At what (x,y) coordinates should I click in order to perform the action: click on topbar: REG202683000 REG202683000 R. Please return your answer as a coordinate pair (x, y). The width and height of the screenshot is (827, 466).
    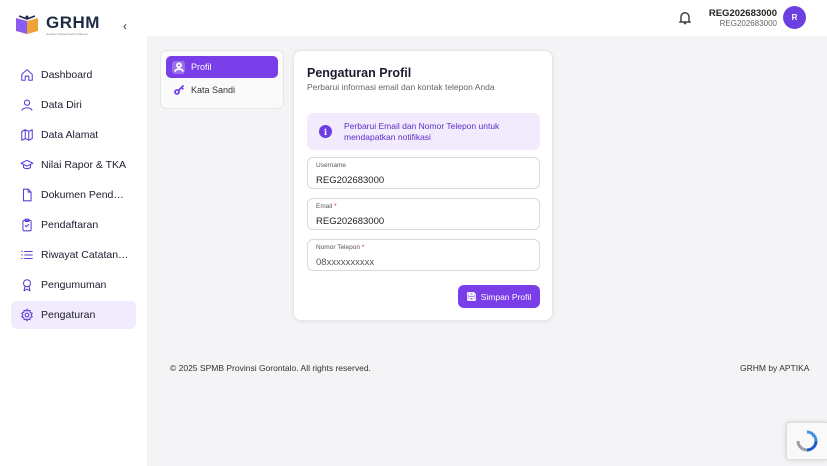
    Looking at the image, I should click on (487, 18).